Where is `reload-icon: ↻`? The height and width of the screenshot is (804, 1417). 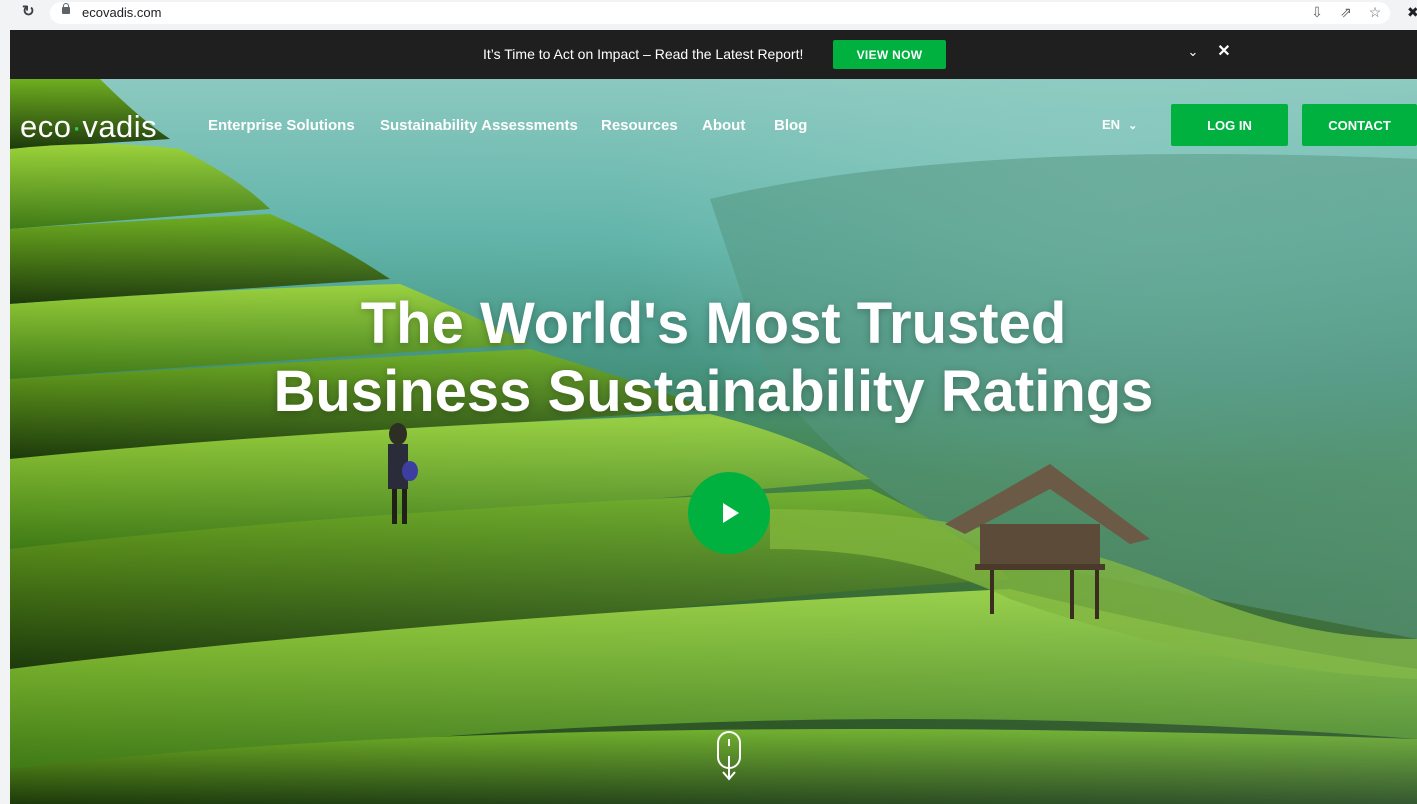
reload-icon: ↻ is located at coordinates (31, 12).